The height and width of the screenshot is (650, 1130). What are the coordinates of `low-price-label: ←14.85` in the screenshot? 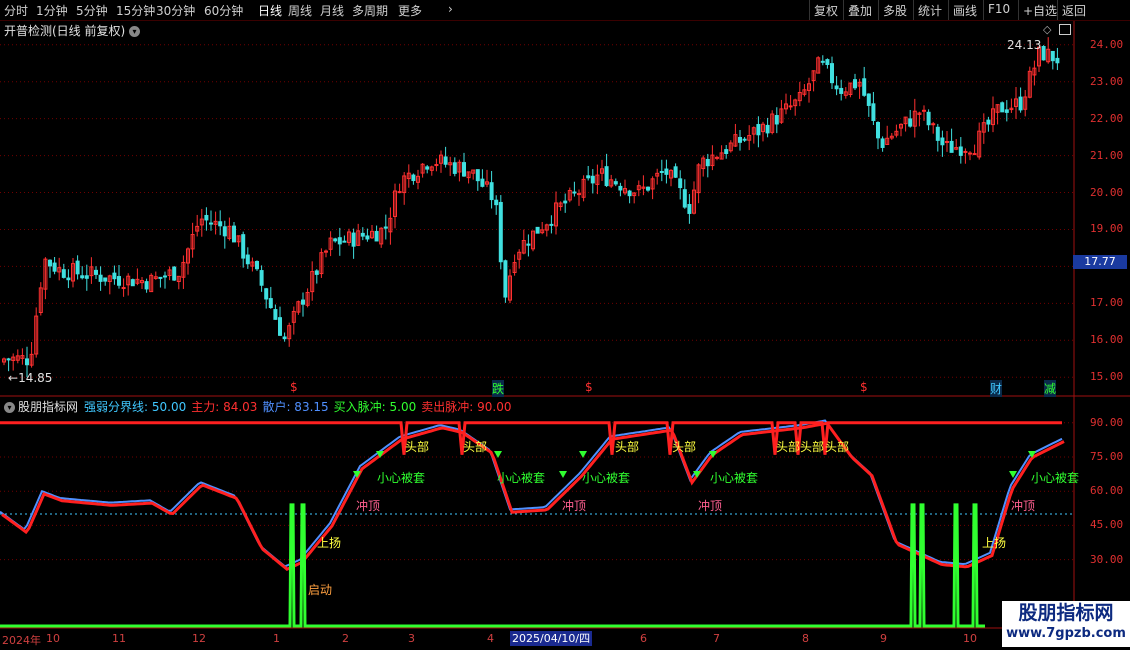 It's located at (30, 378).